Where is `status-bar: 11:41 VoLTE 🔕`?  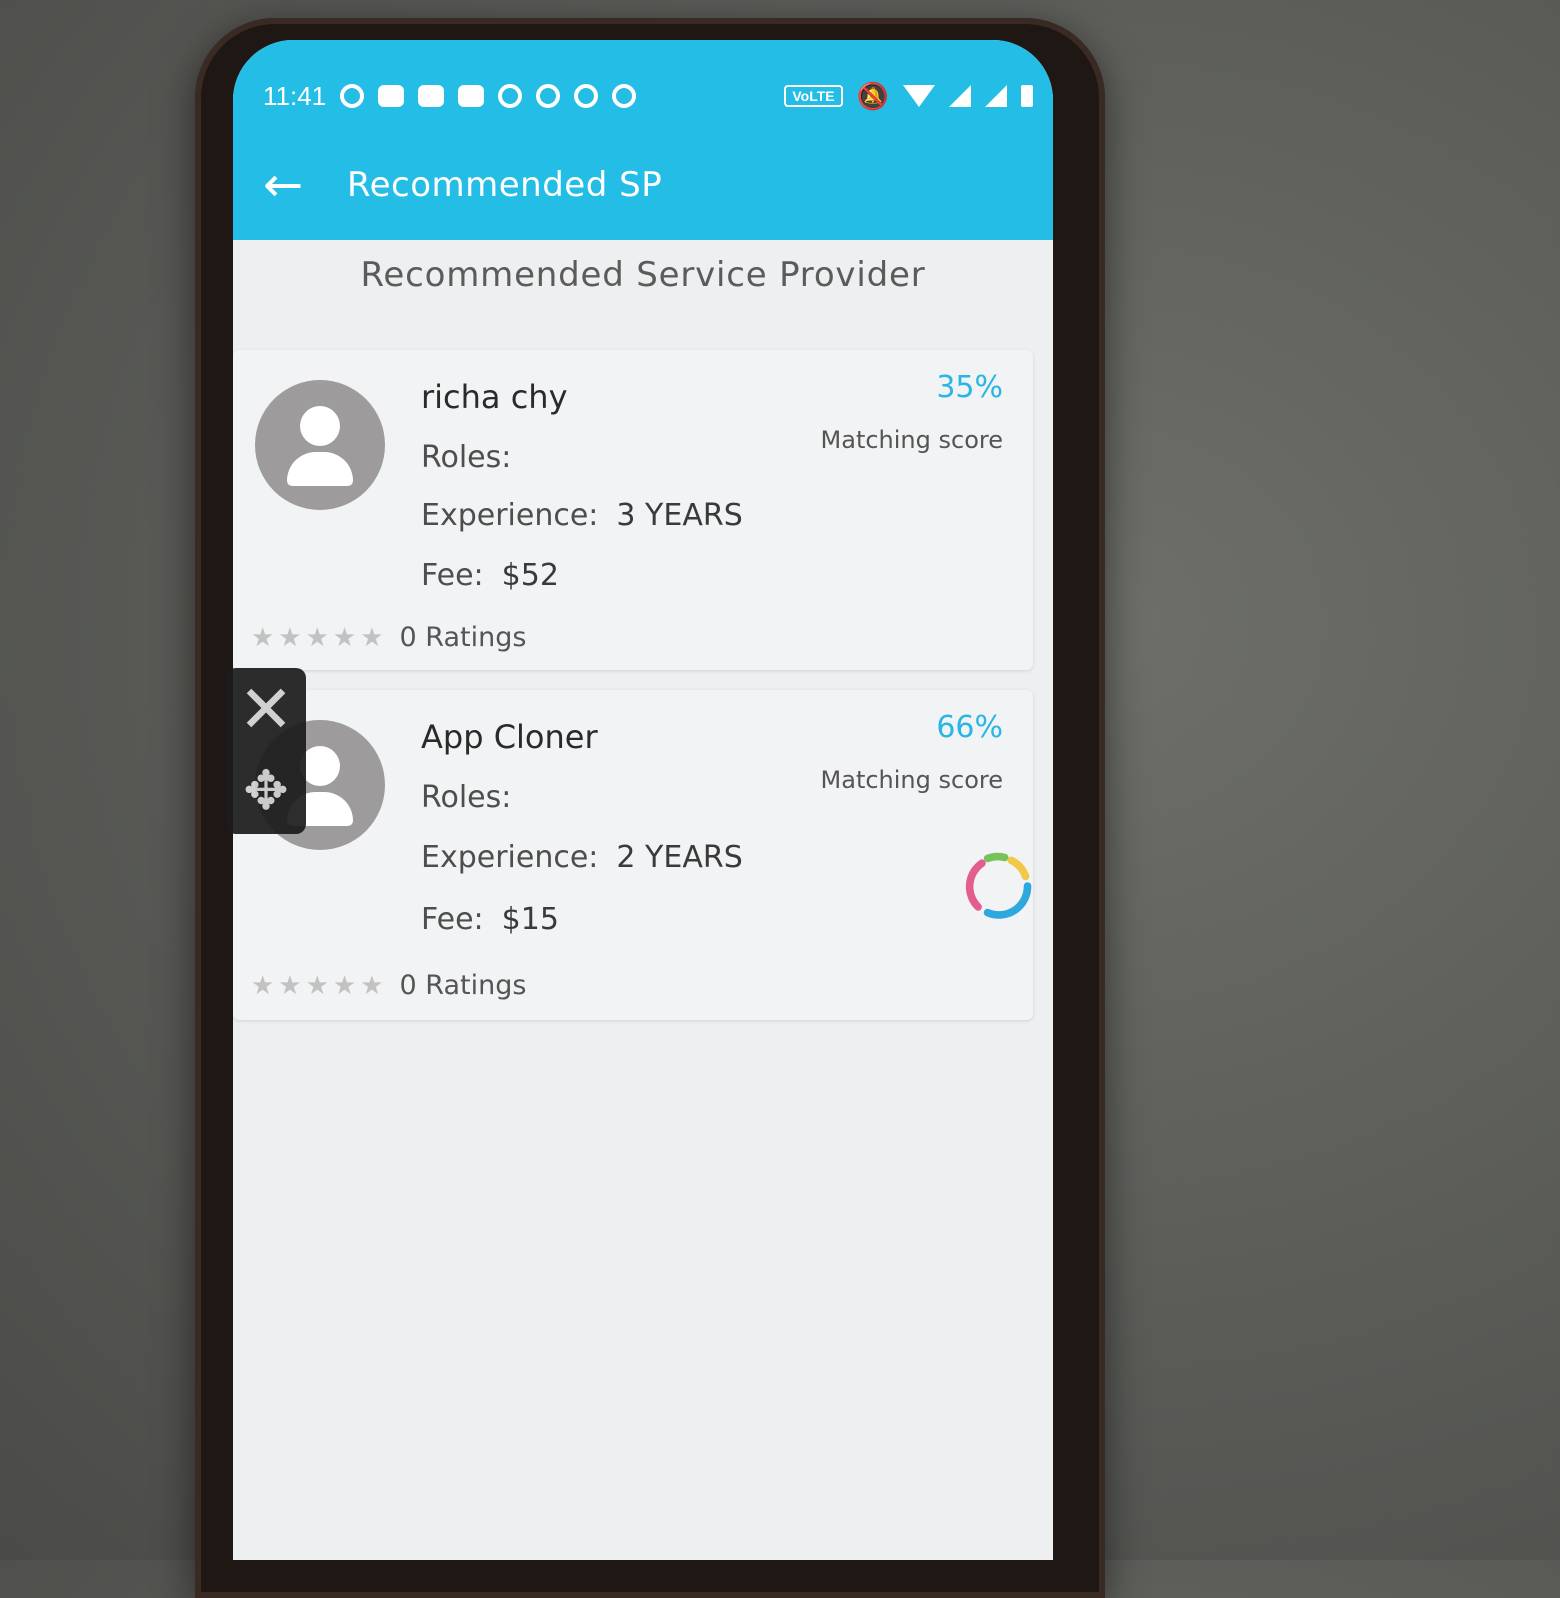
status-bar: 11:41 VoLTE 🔕 is located at coordinates (648, 96).